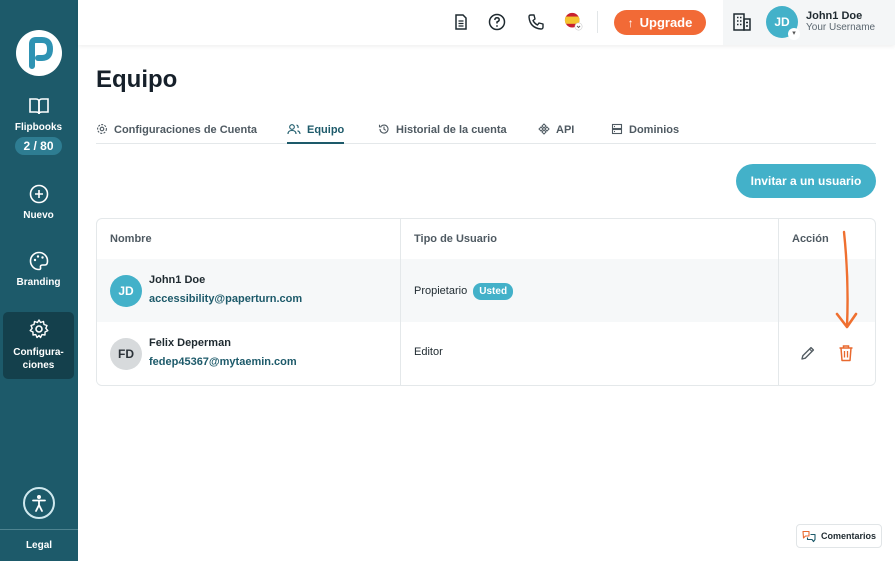 Image resolution: width=895 pixels, height=561 pixels. What do you see at coordinates (846, 279) in the screenshot?
I see `annotation-arrow-icon` at bounding box center [846, 279].